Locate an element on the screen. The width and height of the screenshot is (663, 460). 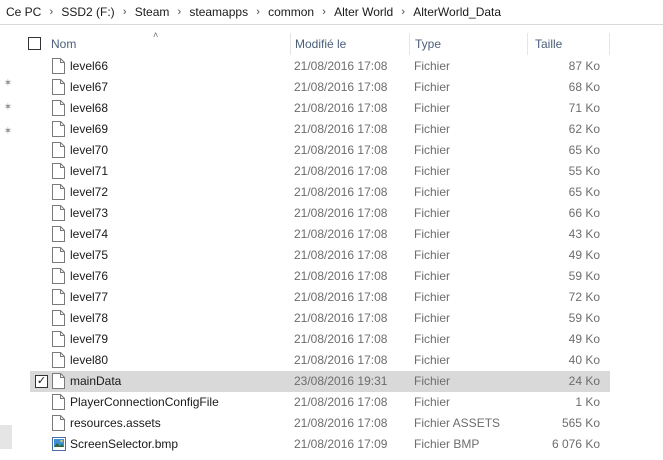
bitmap-image-icon is located at coordinates (59, 444).